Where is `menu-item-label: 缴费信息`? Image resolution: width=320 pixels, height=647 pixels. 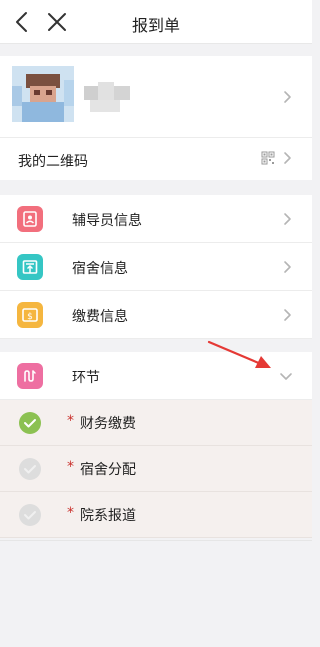 menu-item-label: 缴费信息 is located at coordinates (100, 317).